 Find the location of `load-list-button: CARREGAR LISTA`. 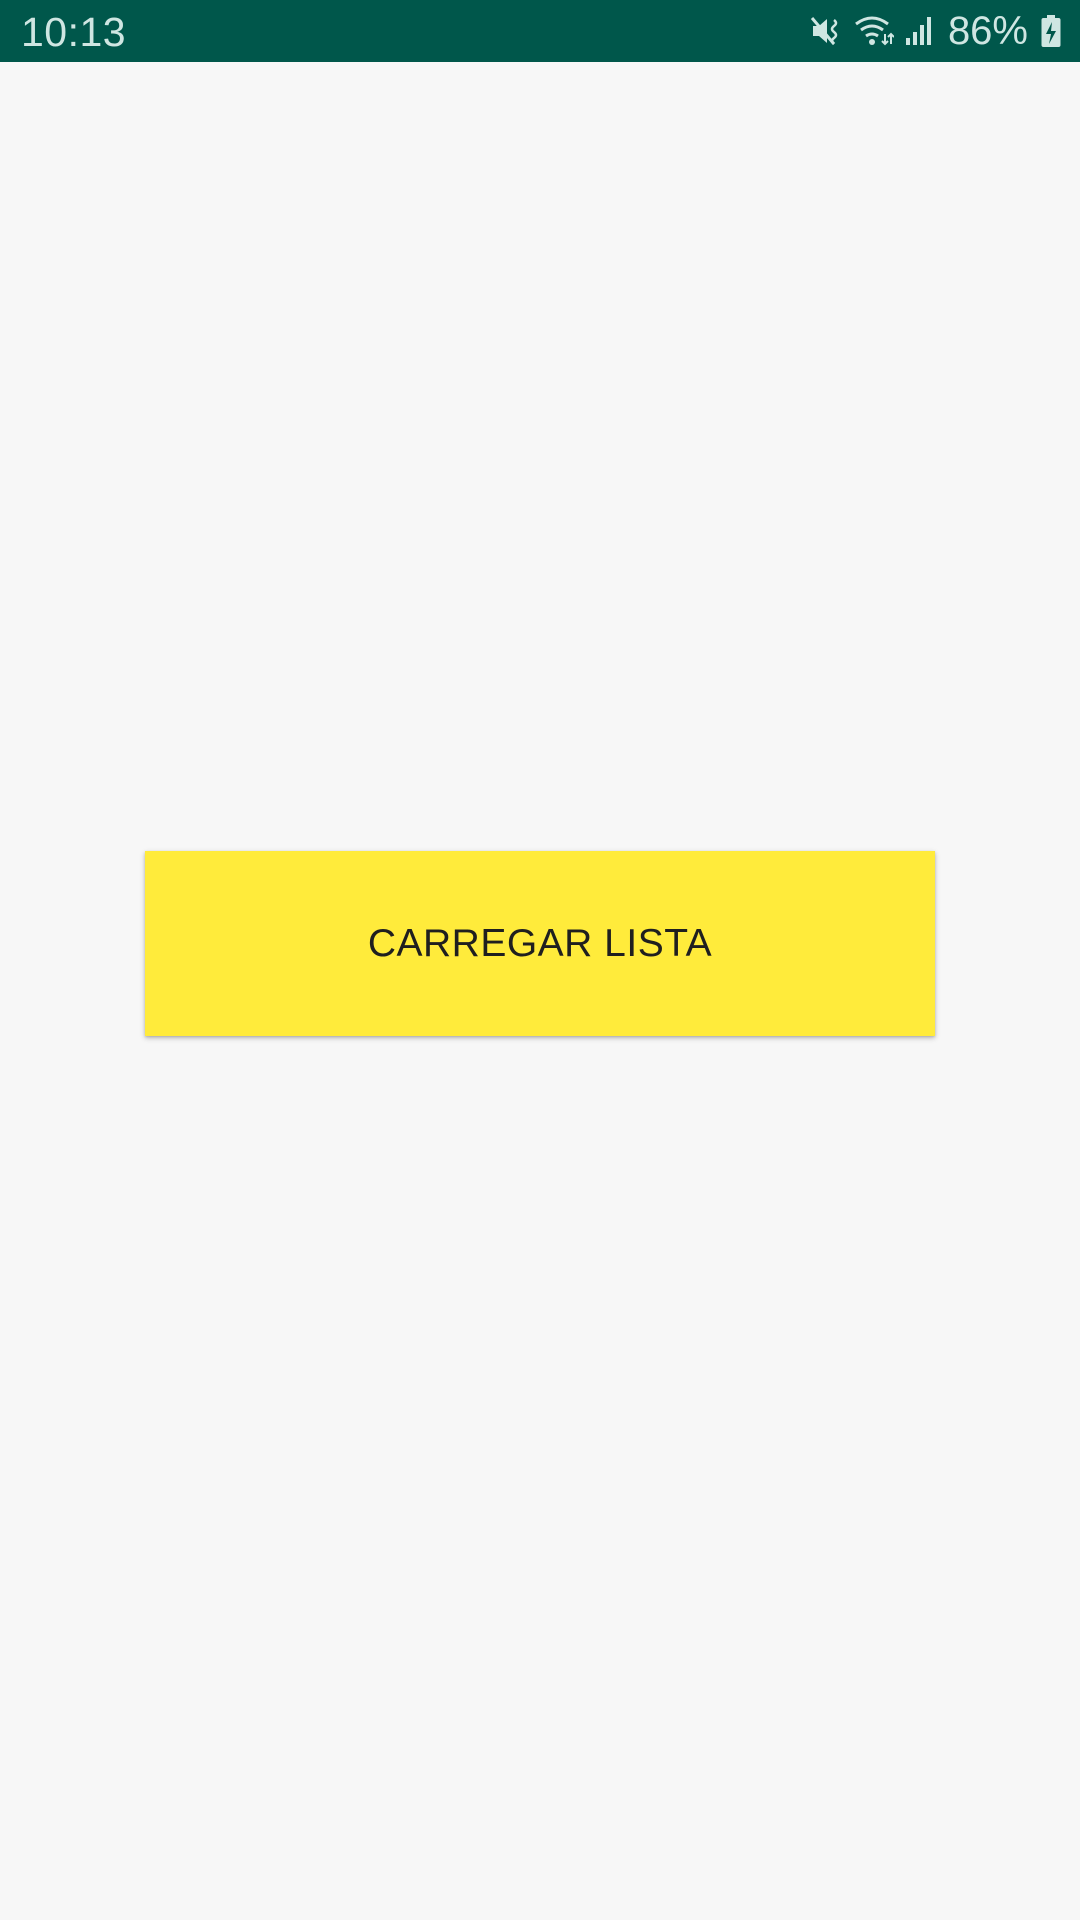

load-list-button: CARREGAR LISTA is located at coordinates (540, 943).